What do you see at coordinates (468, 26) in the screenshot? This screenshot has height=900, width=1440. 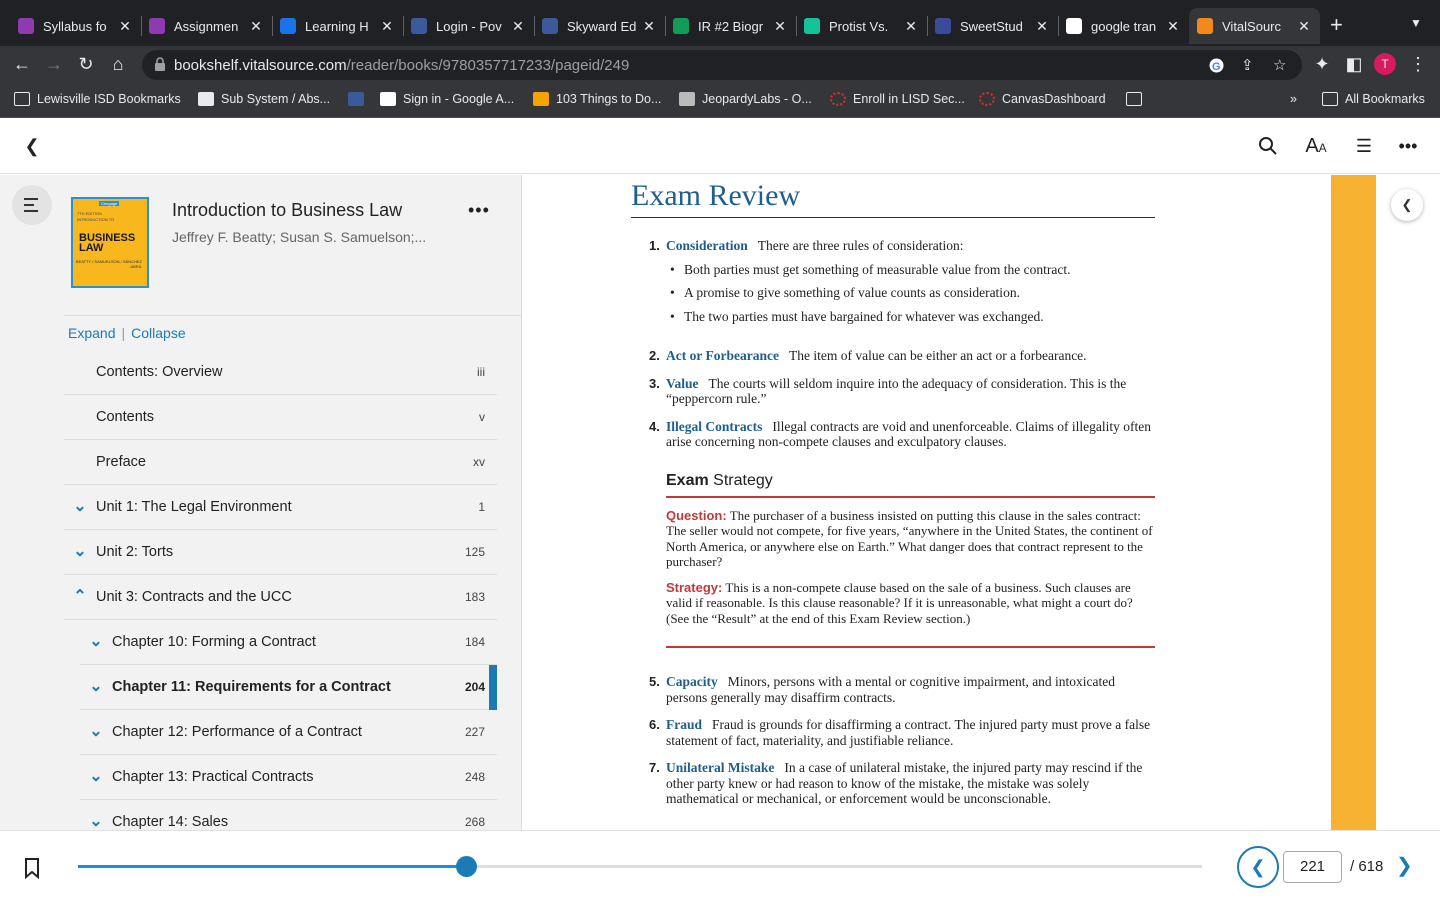 I see `browser-tab: Login - Pov ✕` at bounding box center [468, 26].